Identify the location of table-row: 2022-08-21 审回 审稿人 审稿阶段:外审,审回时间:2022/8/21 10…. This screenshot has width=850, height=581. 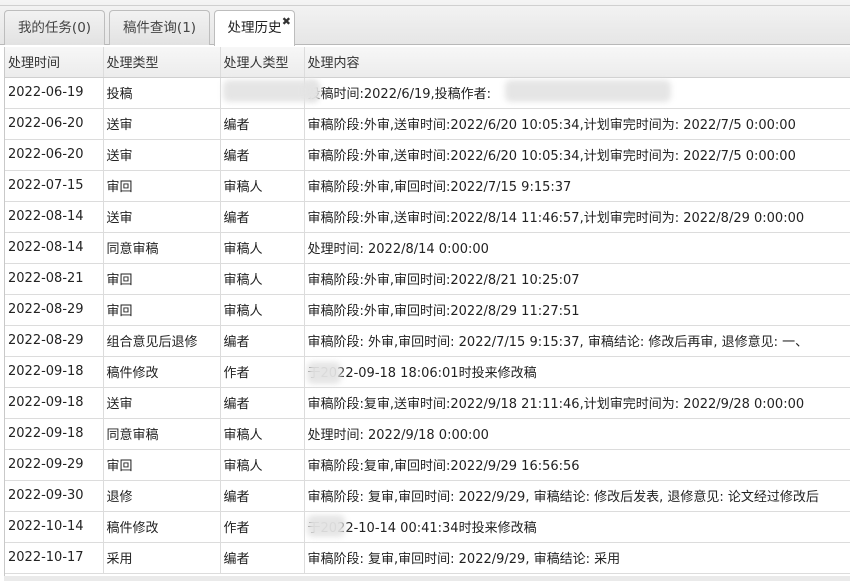
(427, 279).